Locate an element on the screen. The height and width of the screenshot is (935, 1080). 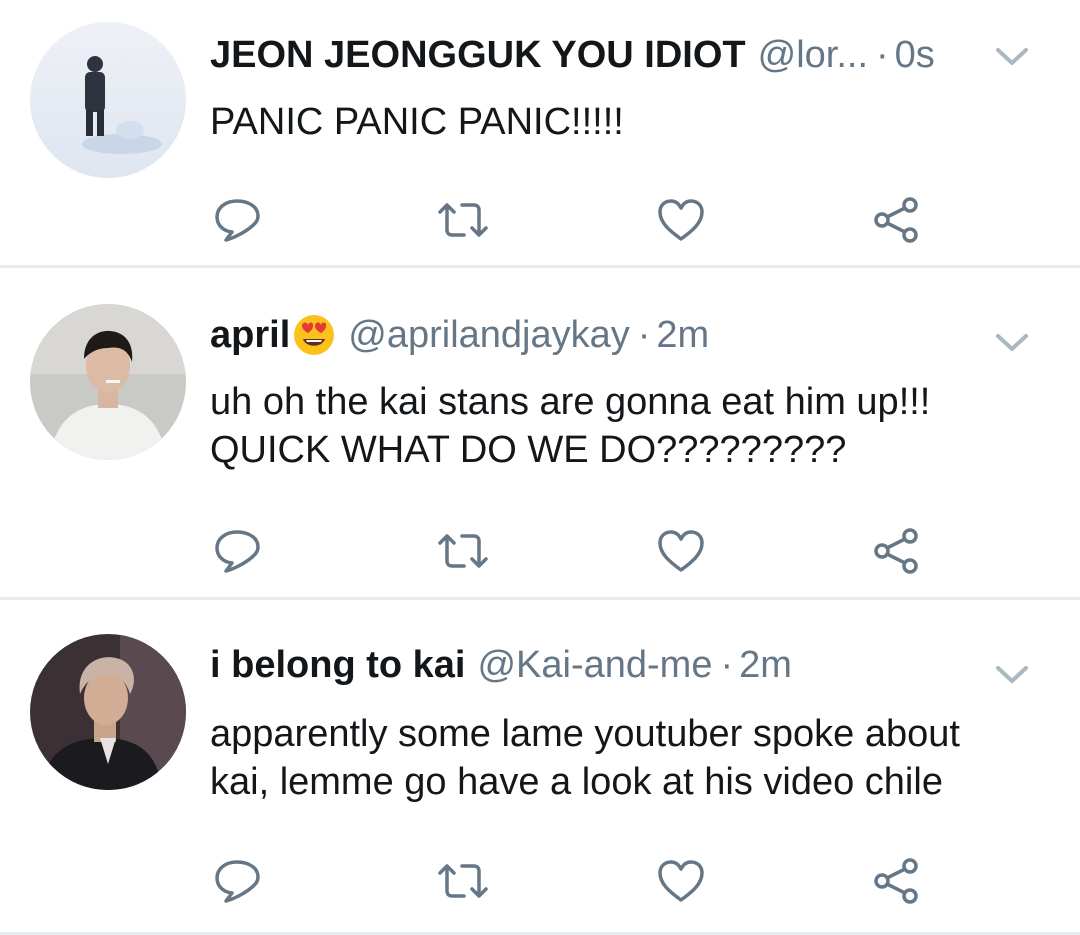
user-handle: @Kai-and-me is located at coordinates (594, 665).